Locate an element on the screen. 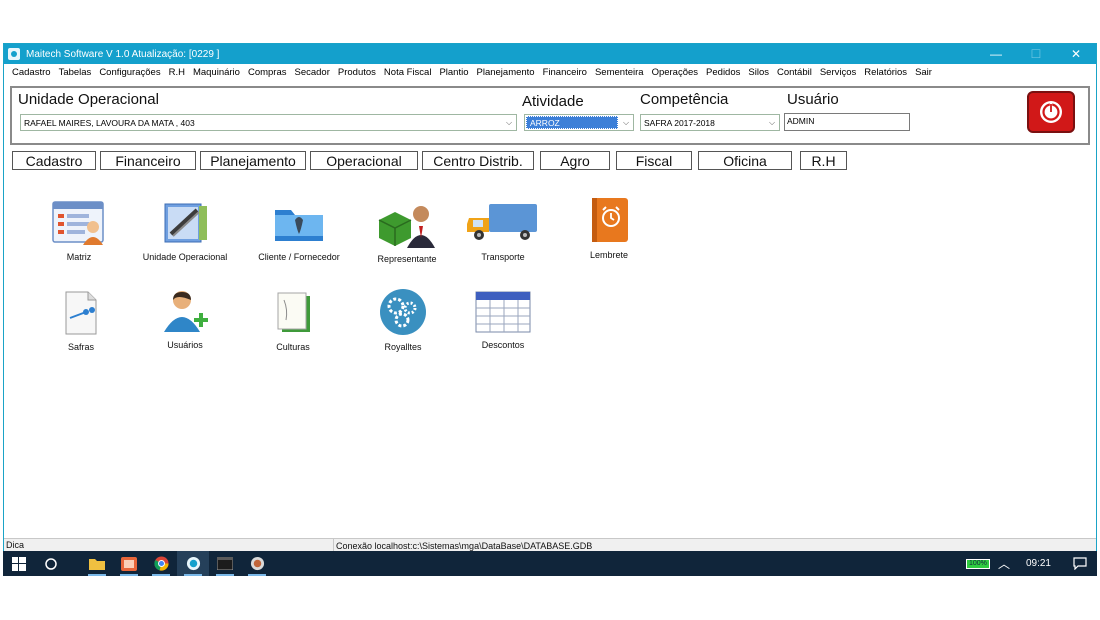 The width and height of the screenshot is (1100, 620). tile-safras: Safras is located at coordinates (81, 321).